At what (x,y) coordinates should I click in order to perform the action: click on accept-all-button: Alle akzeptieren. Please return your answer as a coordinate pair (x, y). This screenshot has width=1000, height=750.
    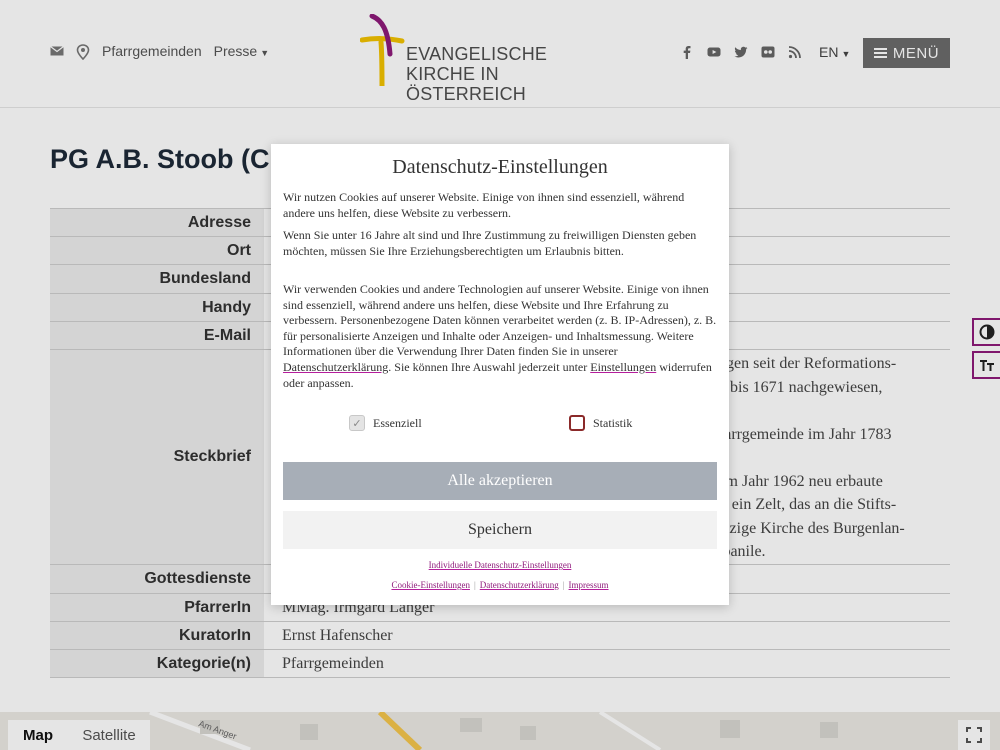
    Looking at the image, I should click on (500, 481).